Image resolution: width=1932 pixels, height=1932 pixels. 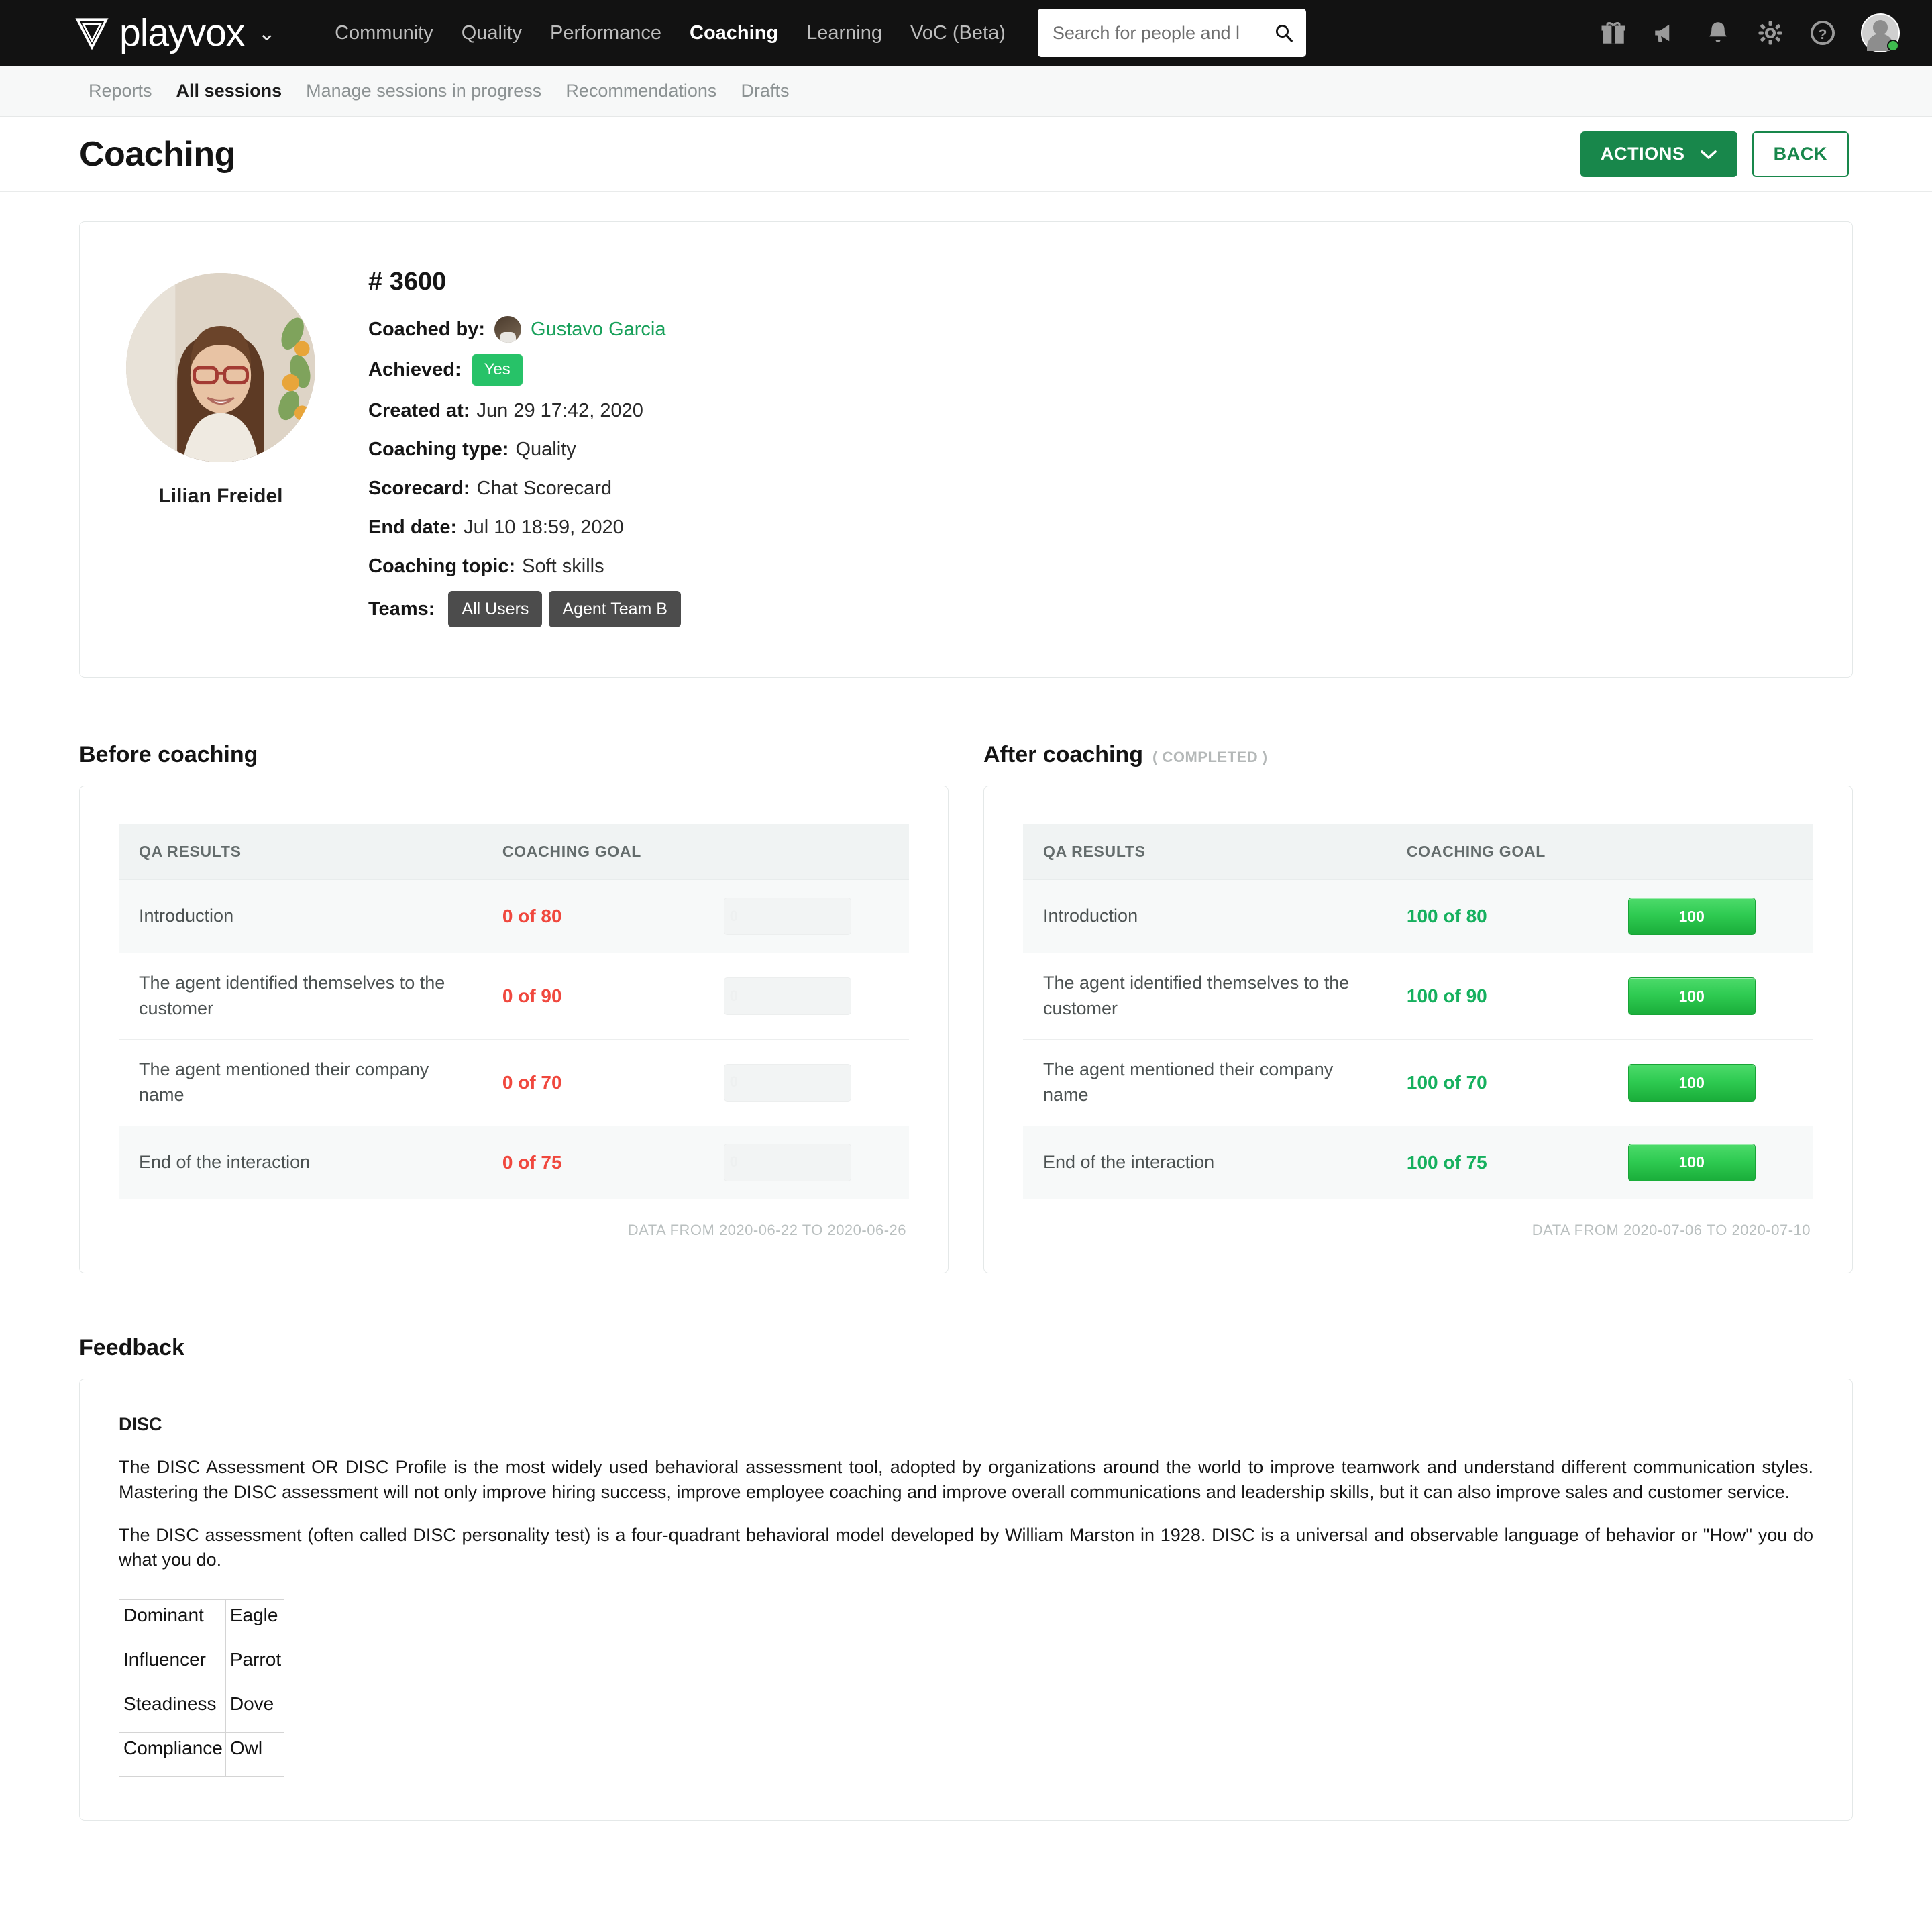 What do you see at coordinates (532, 916) in the screenshot?
I see `coaching-goal-value: 0 of 80` at bounding box center [532, 916].